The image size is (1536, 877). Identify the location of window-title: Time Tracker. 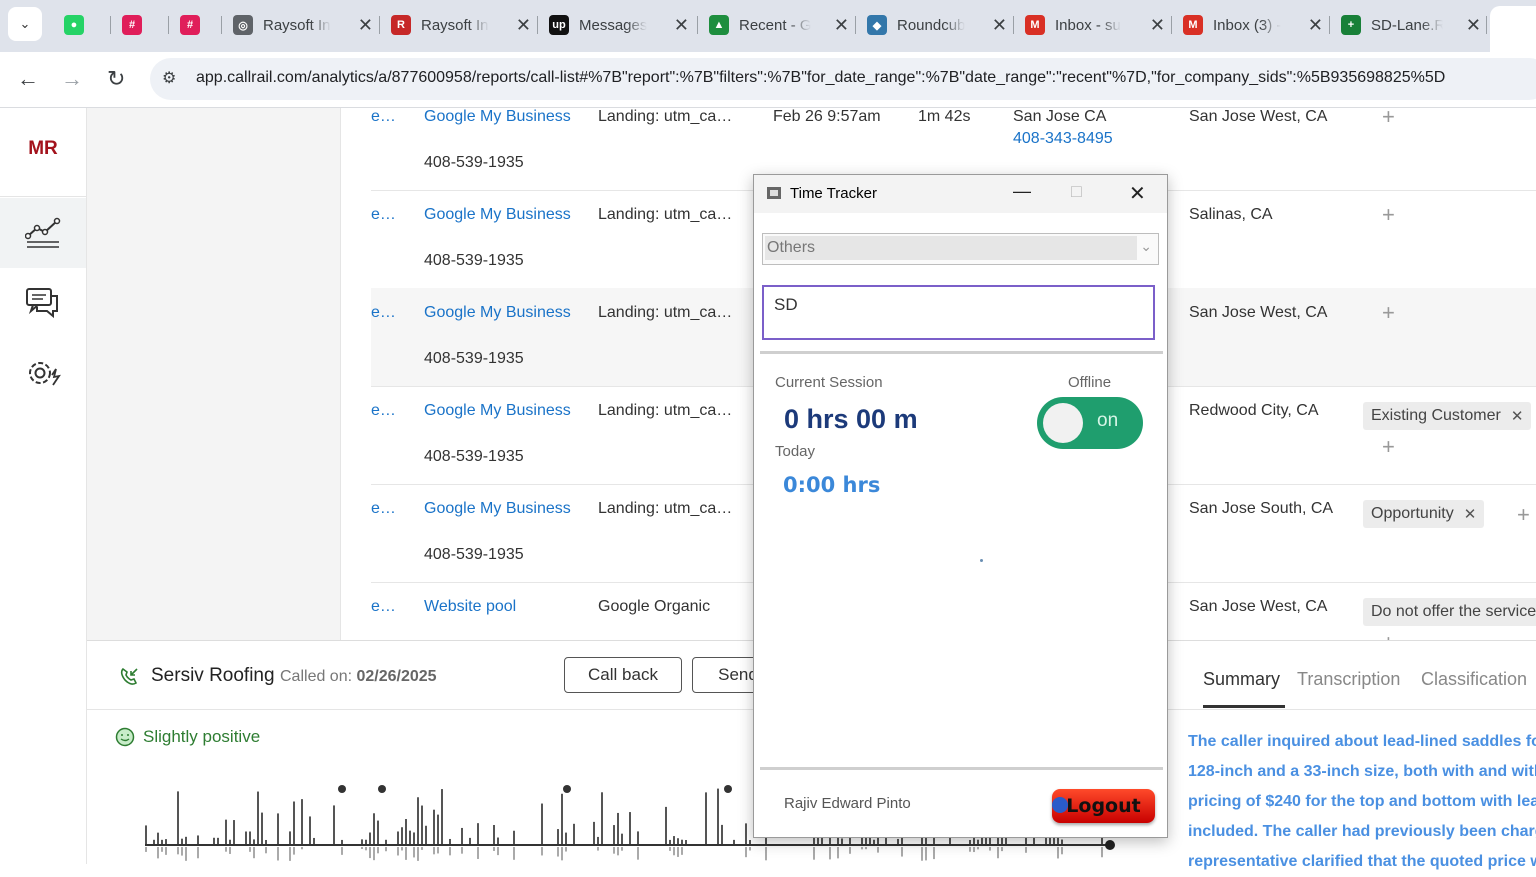
(833, 193).